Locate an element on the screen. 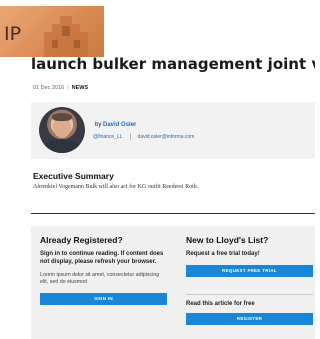  author-name-link: David Osler is located at coordinates (119, 125).